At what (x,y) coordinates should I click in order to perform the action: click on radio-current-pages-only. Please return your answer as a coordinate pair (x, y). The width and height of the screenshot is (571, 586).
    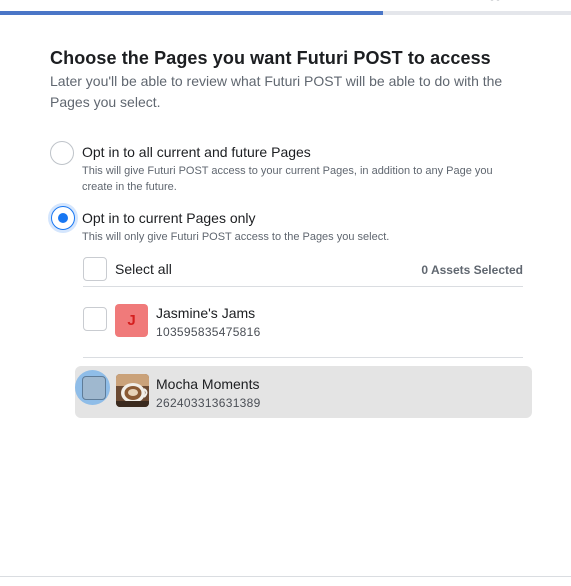
    Looking at the image, I should click on (63, 218).